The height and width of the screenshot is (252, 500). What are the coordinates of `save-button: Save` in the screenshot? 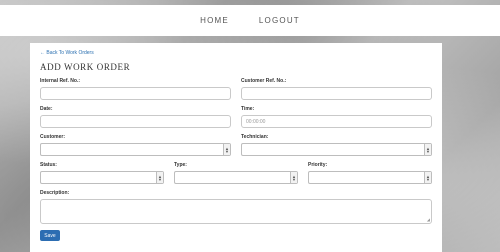 It's located at (50, 235).